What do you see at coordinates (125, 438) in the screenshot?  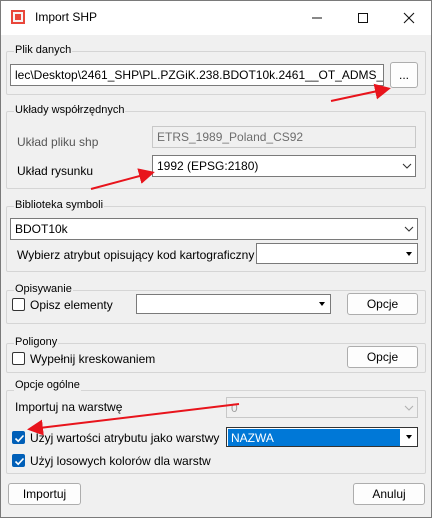 I see `uzyj-wartosci-label: Użyj wartości atrybutu jako warstwy` at bounding box center [125, 438].